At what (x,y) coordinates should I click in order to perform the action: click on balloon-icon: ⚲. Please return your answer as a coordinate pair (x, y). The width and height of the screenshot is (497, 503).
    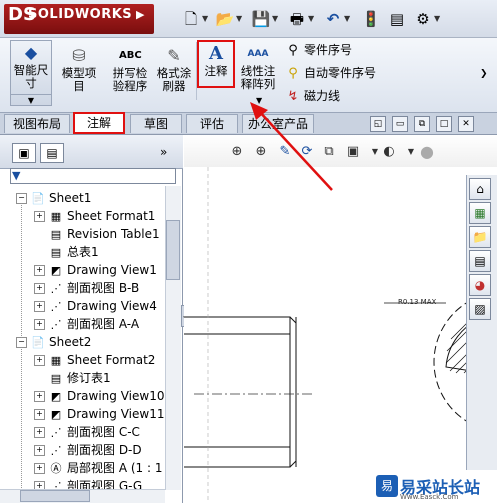
    Looking at the image, I should click on (293, 50).